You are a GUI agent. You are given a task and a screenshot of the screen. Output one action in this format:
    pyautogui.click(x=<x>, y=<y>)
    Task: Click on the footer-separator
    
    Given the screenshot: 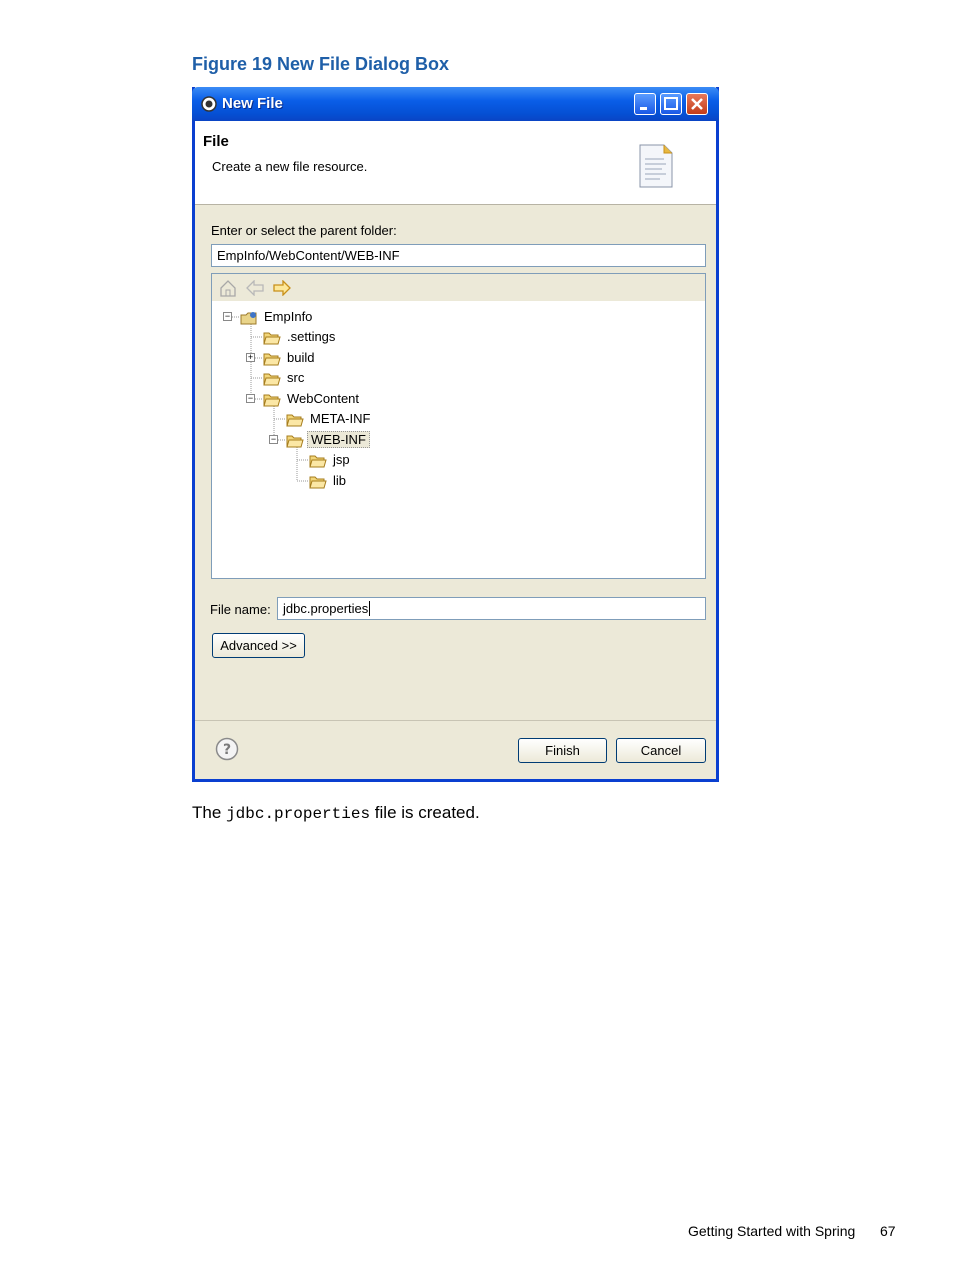 What is the action you would take?
    pyautogui.click(x=455, y=720)
    